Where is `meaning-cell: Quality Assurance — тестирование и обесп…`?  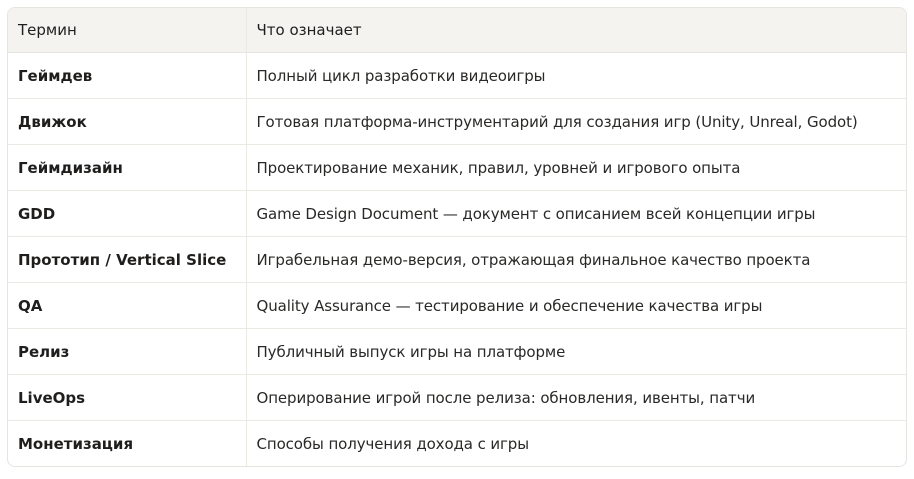
meaning-cell: Quality Assurance — тестирование и обесп… is located at coordinates (576, 305).